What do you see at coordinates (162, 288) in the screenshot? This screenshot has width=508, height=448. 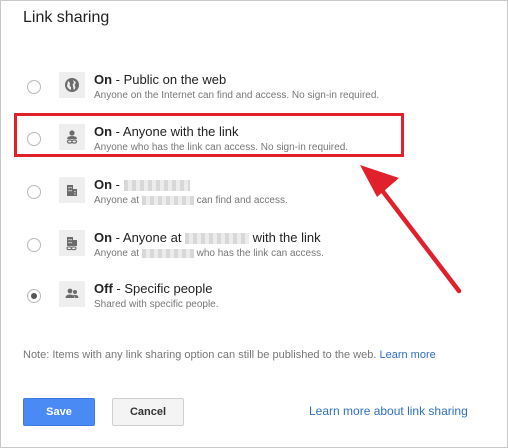 I see `option-label: - Specific people` at bounding box center [162, 288].